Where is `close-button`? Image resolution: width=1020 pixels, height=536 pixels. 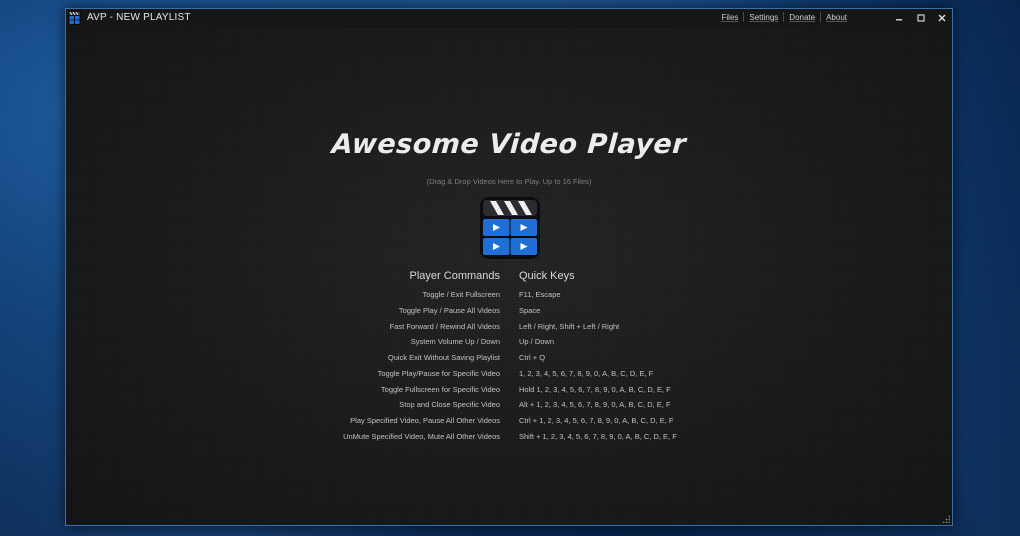
close-button is located at coordinates (942, 18).